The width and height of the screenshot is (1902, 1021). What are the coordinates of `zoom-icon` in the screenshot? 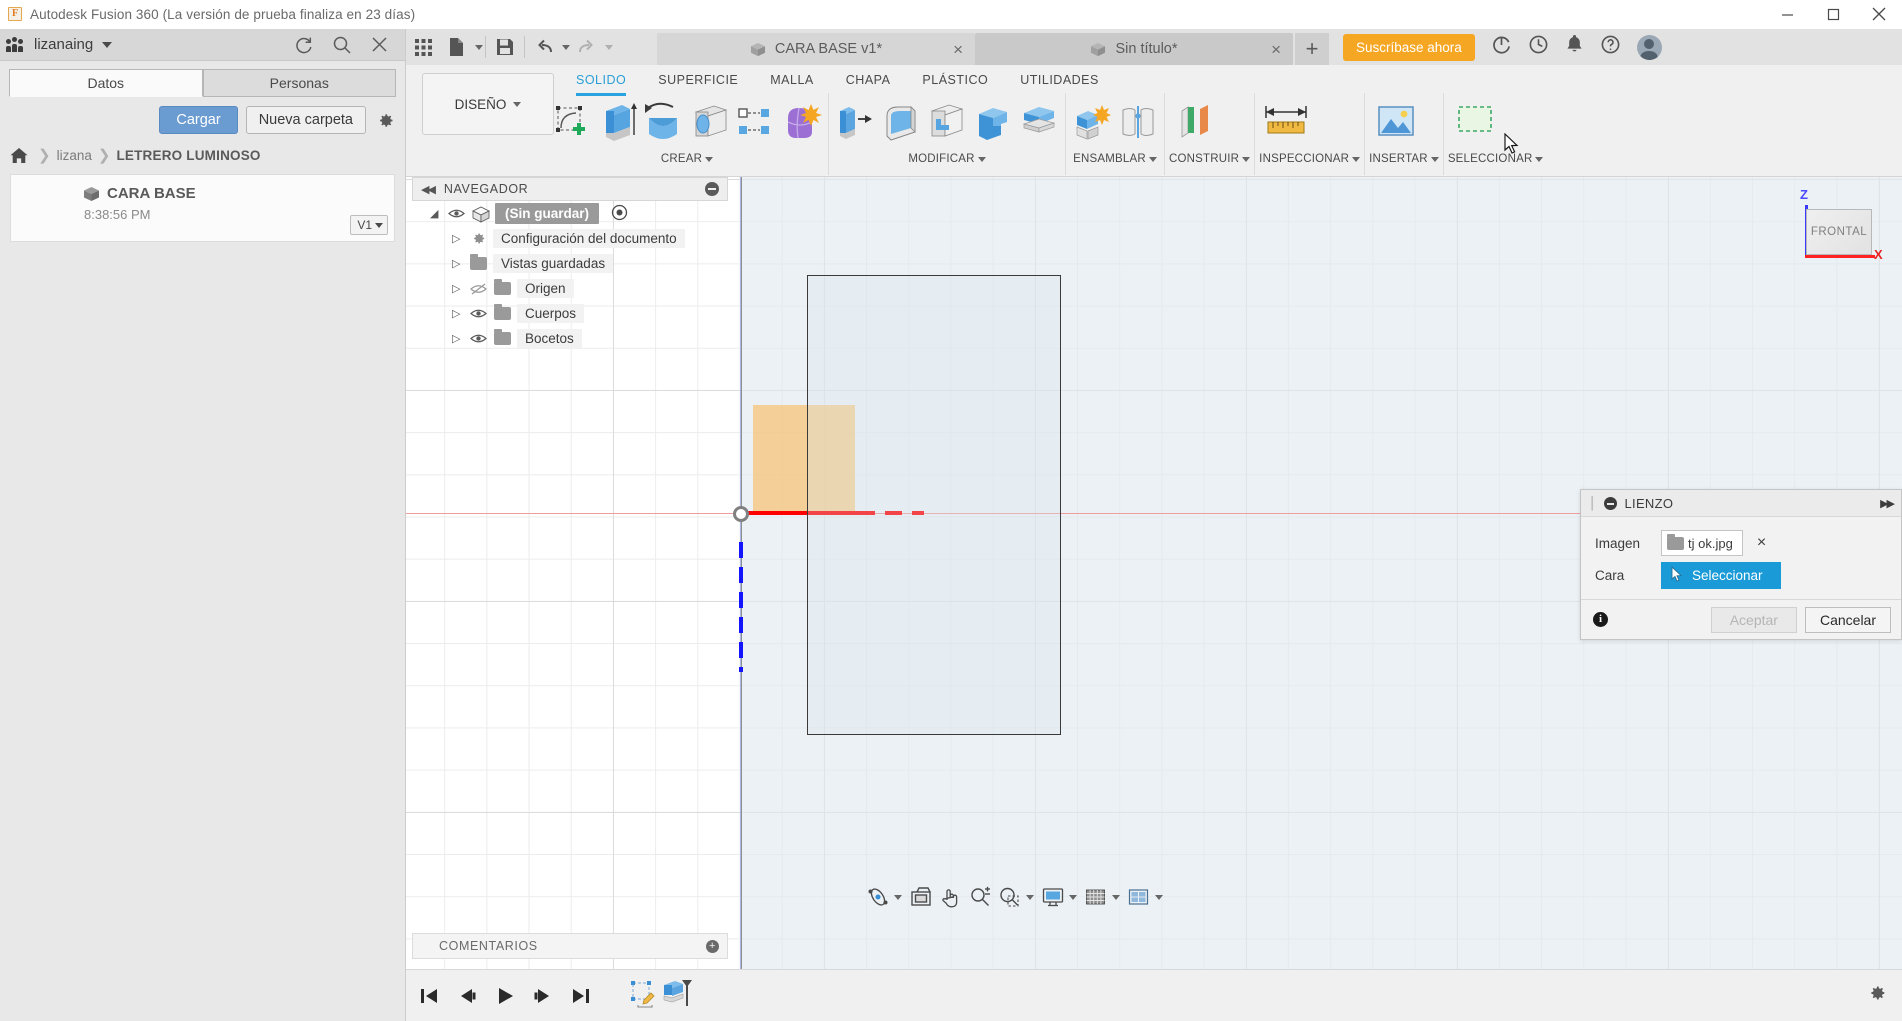 It's located at (980, 897).